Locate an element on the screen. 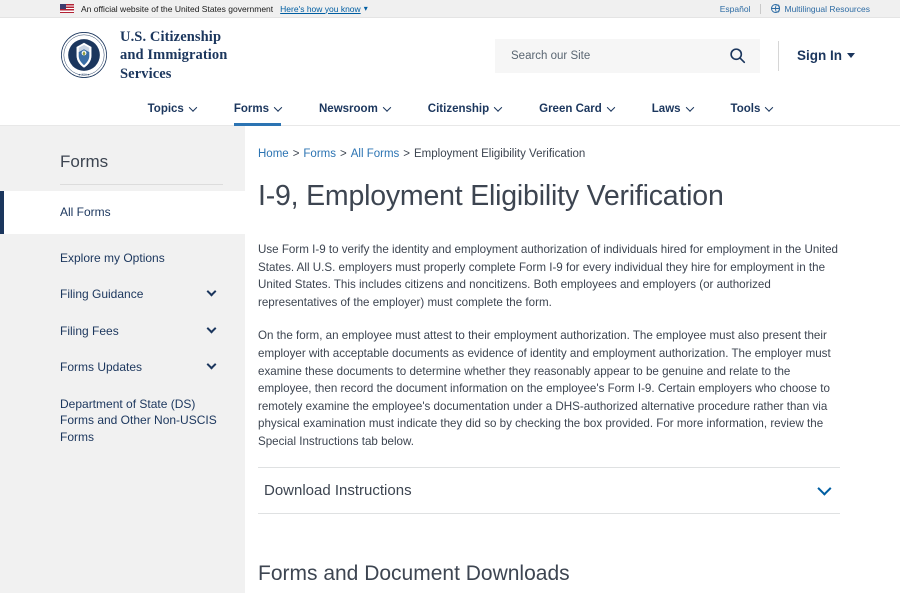  sidebar-item-forms-updates: Forms Updates is located at coordinates (122, 367).